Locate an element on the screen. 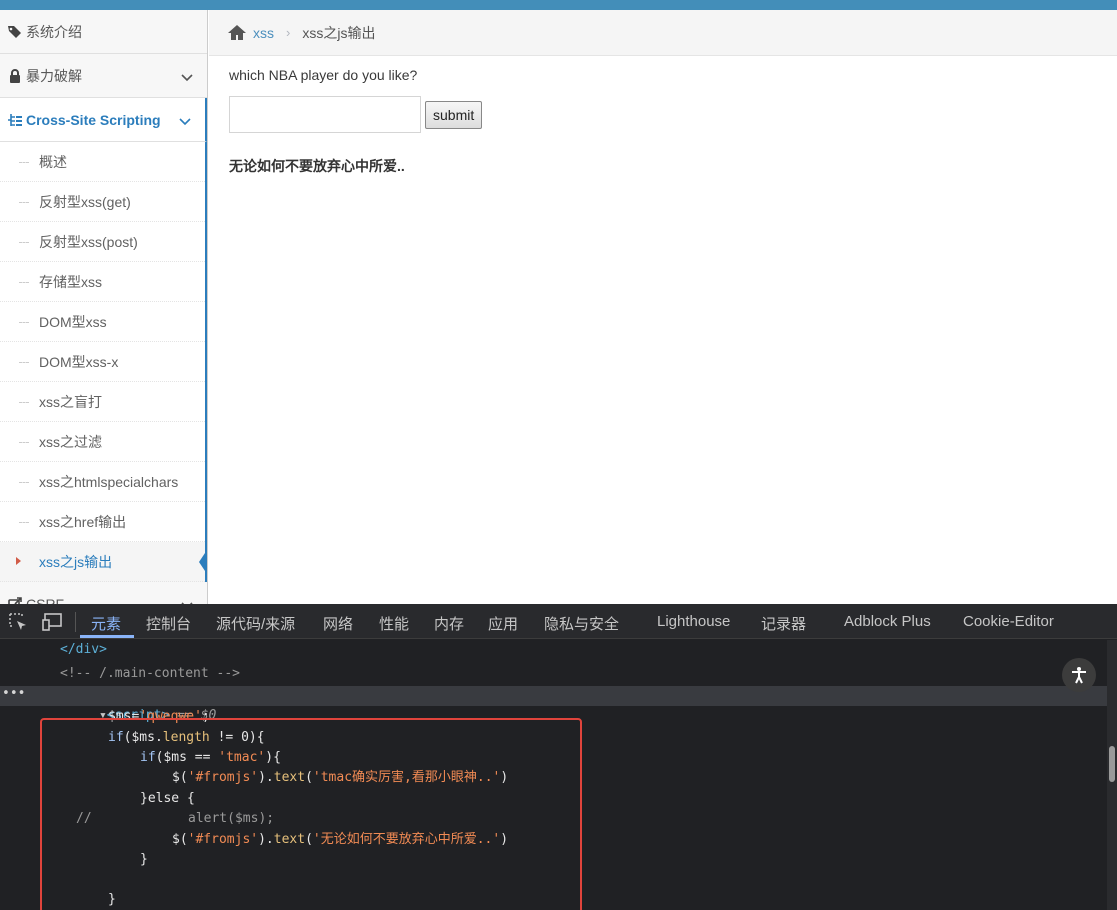 The height and width of the screenshot is (910, 1117). sidebar-item-intro: 系统介绍 is located at coordinates (103, 32).